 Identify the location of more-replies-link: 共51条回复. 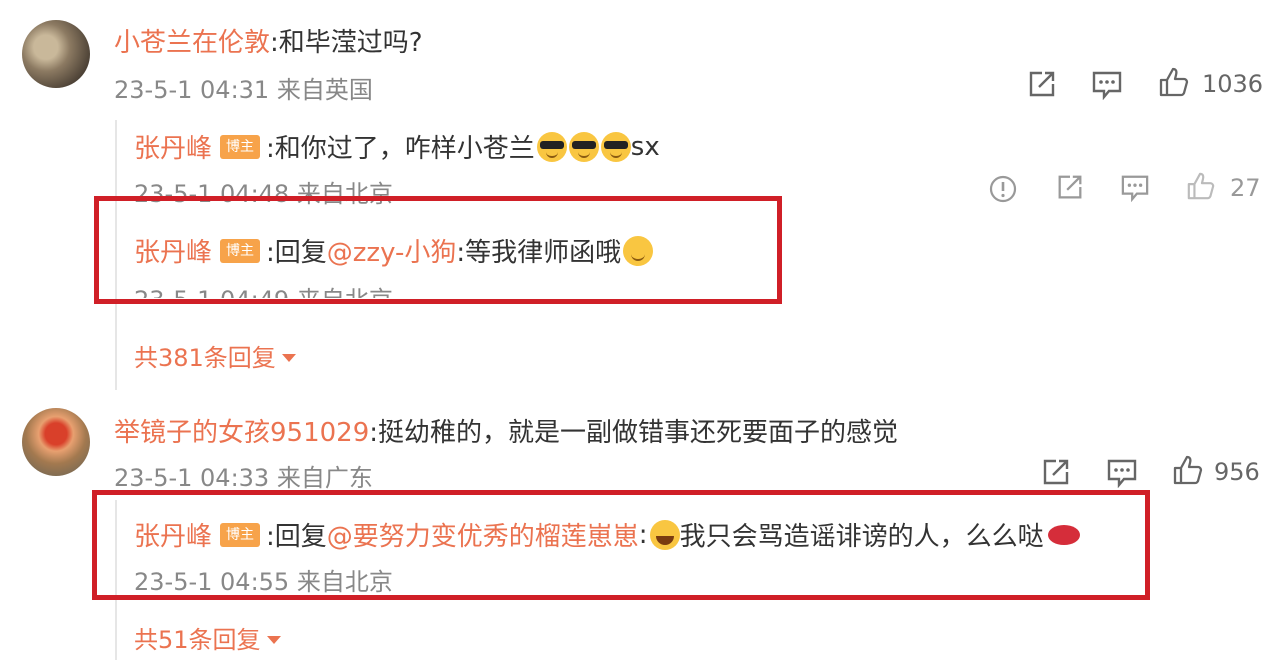
(207, 637).